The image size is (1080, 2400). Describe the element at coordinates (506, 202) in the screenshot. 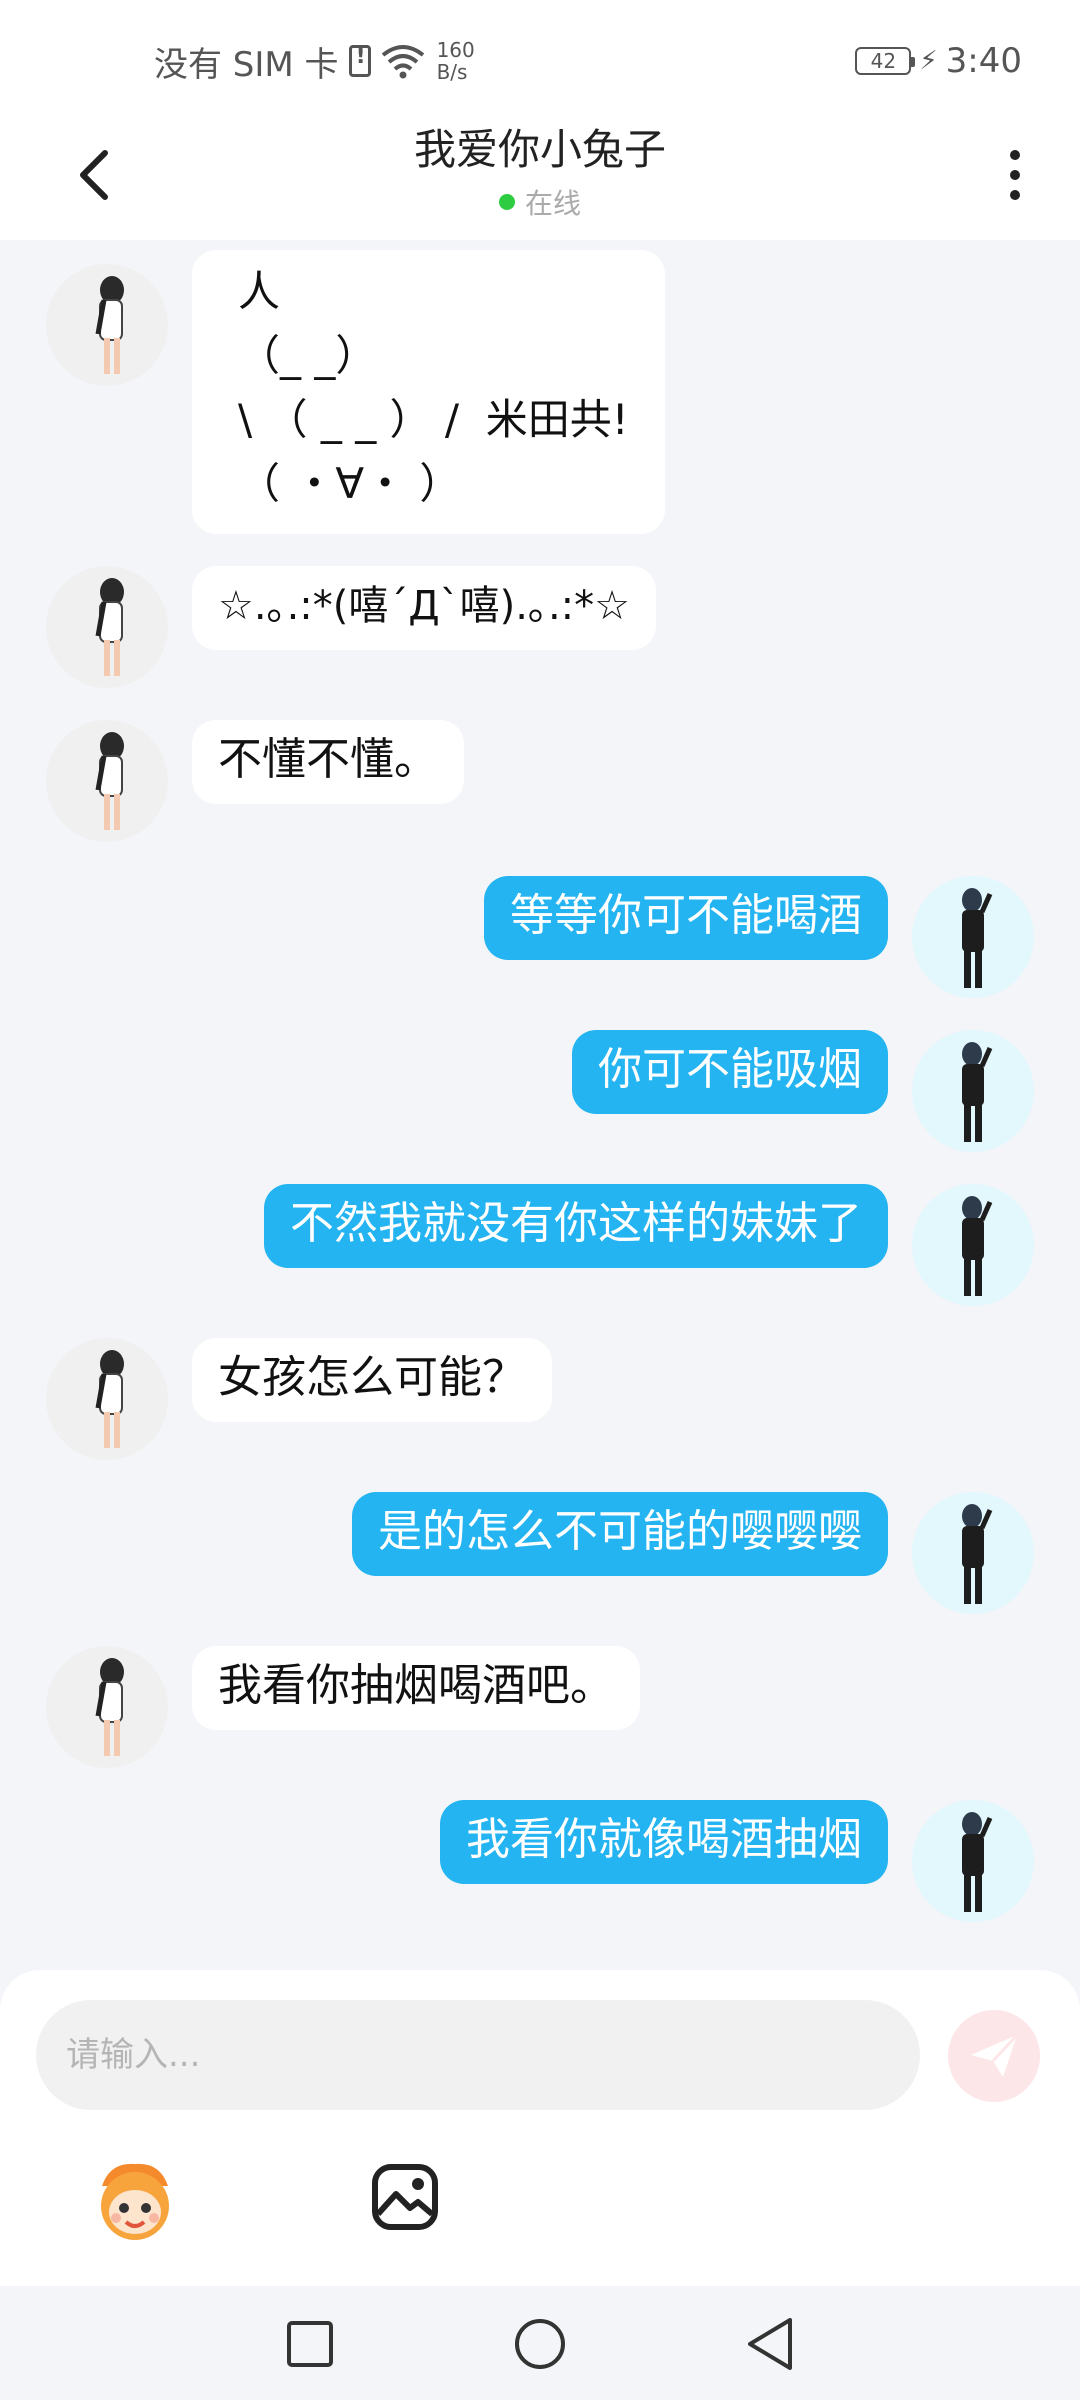

I see `online-dot-icon` at that location.